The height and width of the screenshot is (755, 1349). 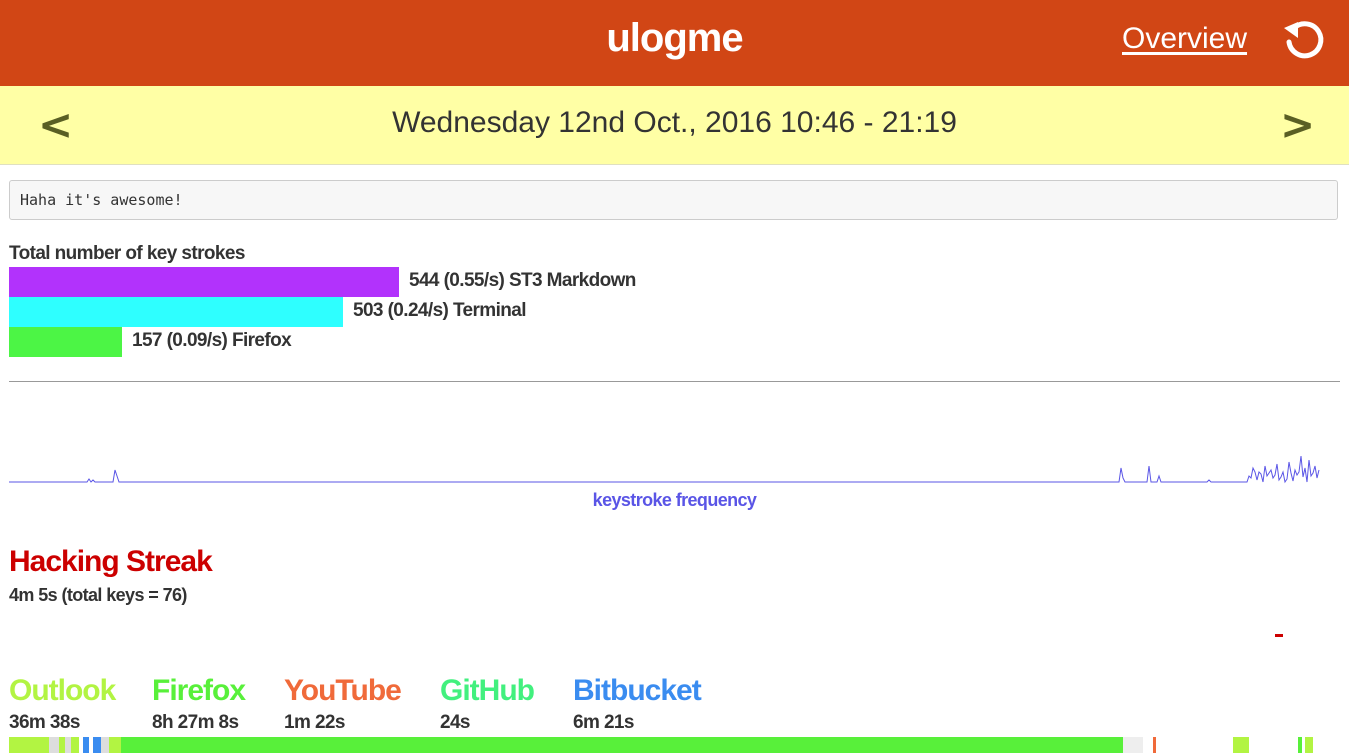 What do you see at coordinates (487, 690) in the screenshot?
I see `category-github: GitHub` at bounding box center [487, 690].